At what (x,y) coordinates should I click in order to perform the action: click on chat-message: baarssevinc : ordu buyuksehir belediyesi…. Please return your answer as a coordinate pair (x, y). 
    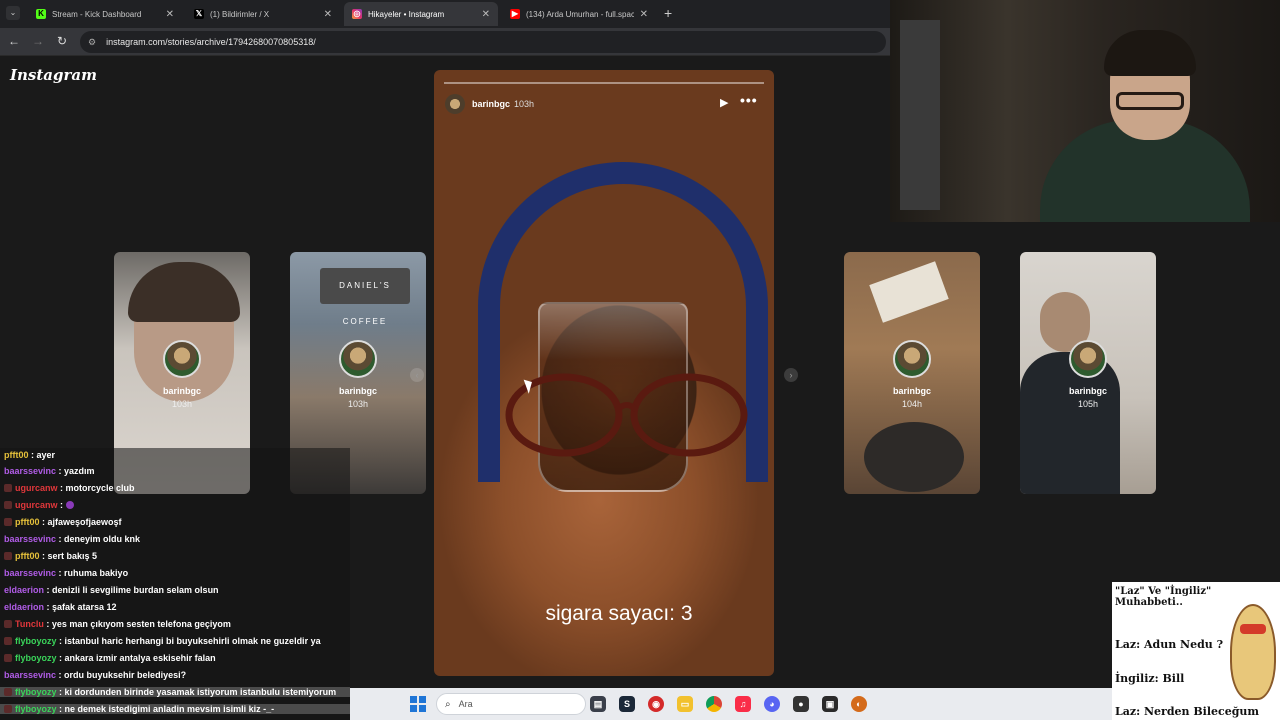
    Looking at the image, I should click on (95, 675).